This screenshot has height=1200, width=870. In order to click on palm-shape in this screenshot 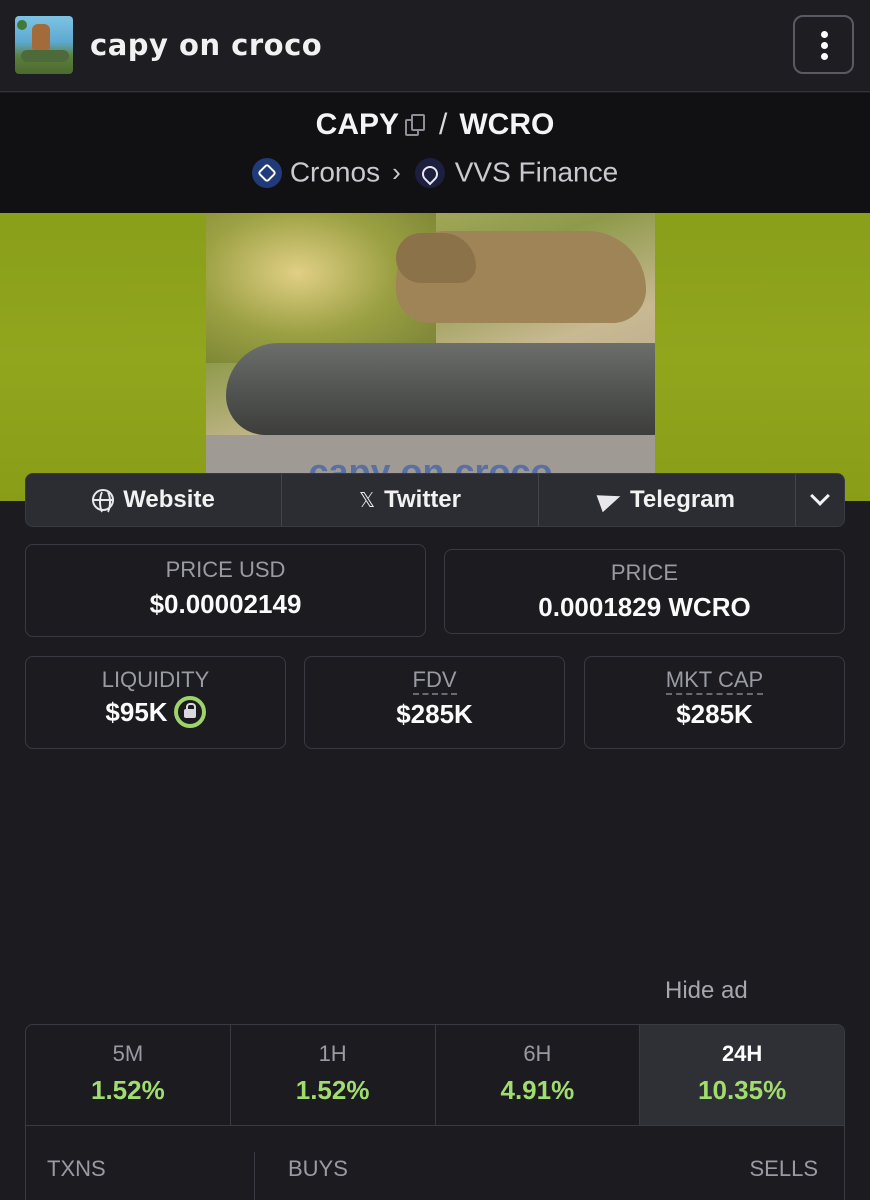, I will do `click(22, 25)`.